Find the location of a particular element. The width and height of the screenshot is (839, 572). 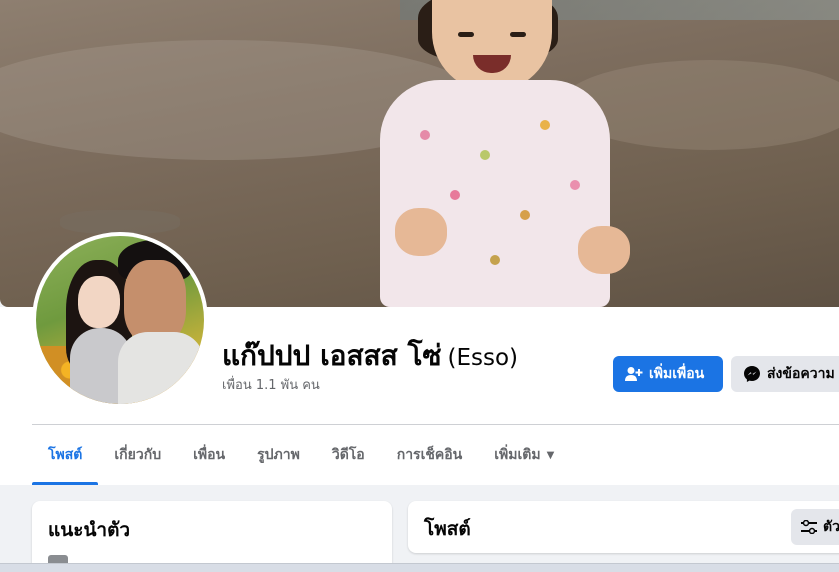

messenger-icon is located at coordinates (752, 374).